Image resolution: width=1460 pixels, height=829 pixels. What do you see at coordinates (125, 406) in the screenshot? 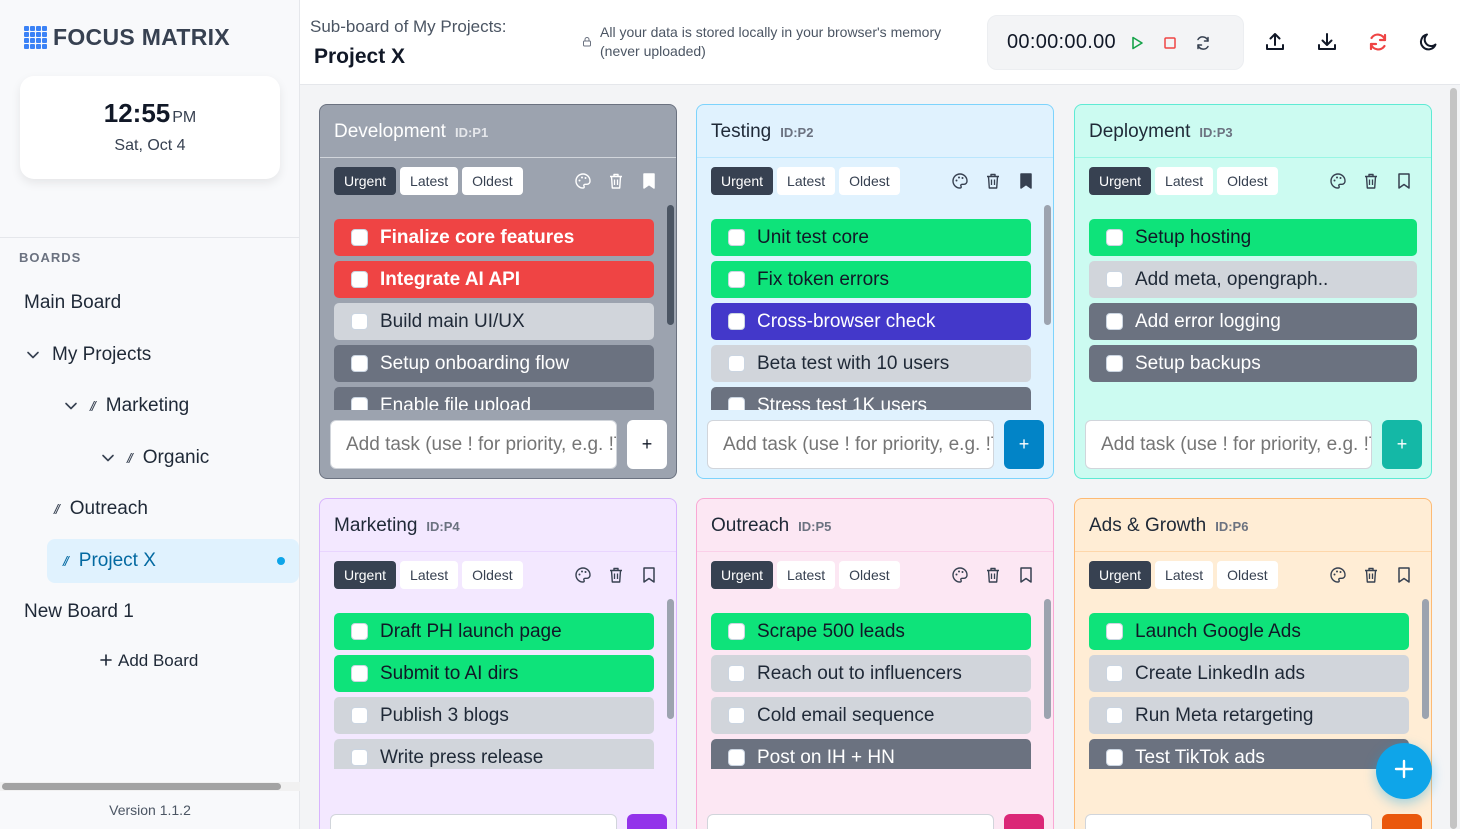
I see `sidebar-item-marketing: // Marketing` at bounding box center [125, 406].